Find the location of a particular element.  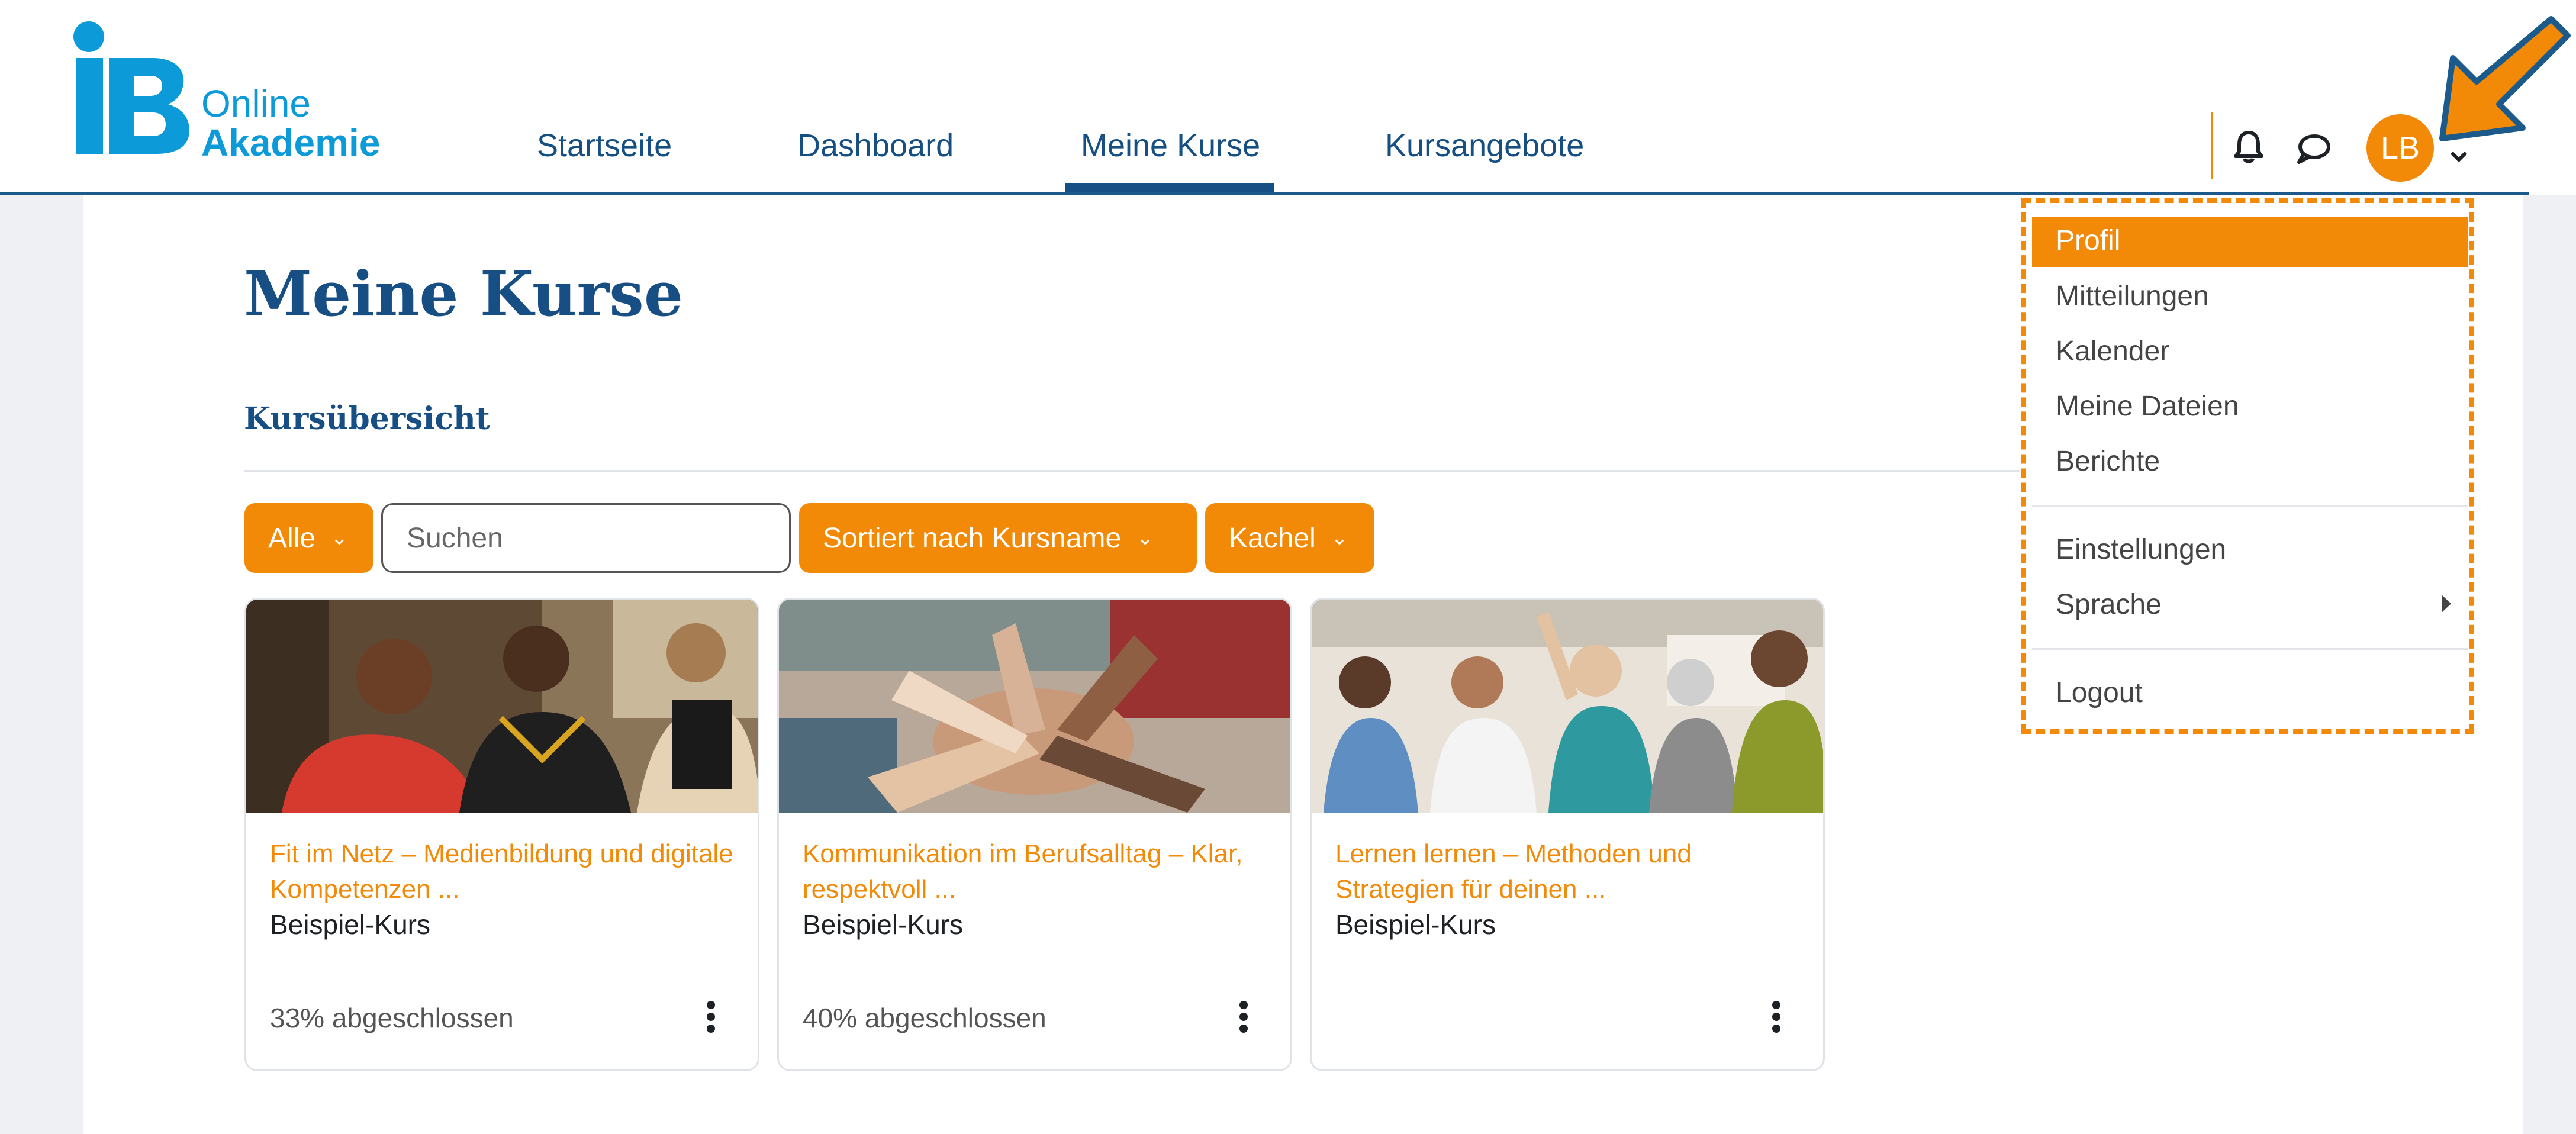

nav-item-dashboard: Dashboard is located at coordinates (875, 145).